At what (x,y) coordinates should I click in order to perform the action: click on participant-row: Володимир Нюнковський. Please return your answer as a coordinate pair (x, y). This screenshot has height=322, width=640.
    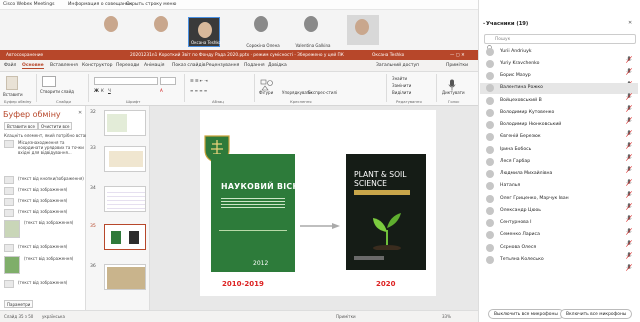
    Looking at the image, I should click on (559, 128).